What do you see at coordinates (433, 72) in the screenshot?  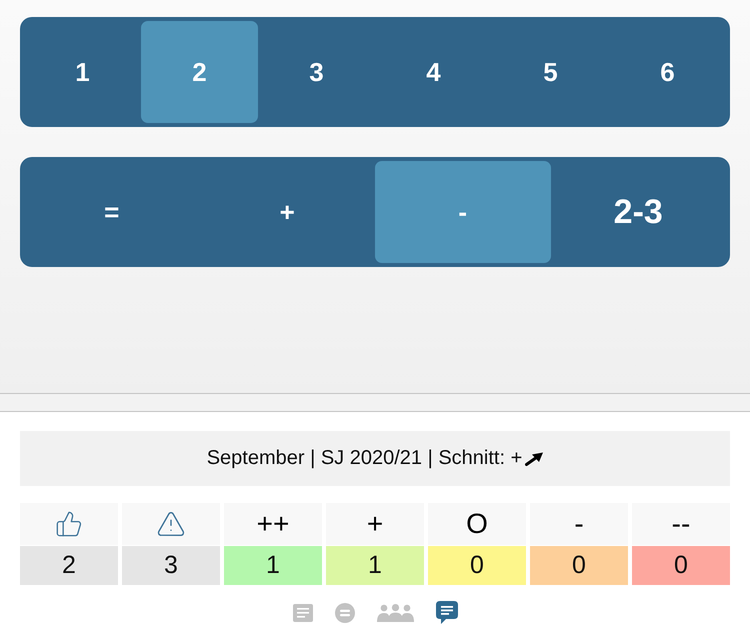 I see `grade-option: 4` at bounding box center [433, 72].